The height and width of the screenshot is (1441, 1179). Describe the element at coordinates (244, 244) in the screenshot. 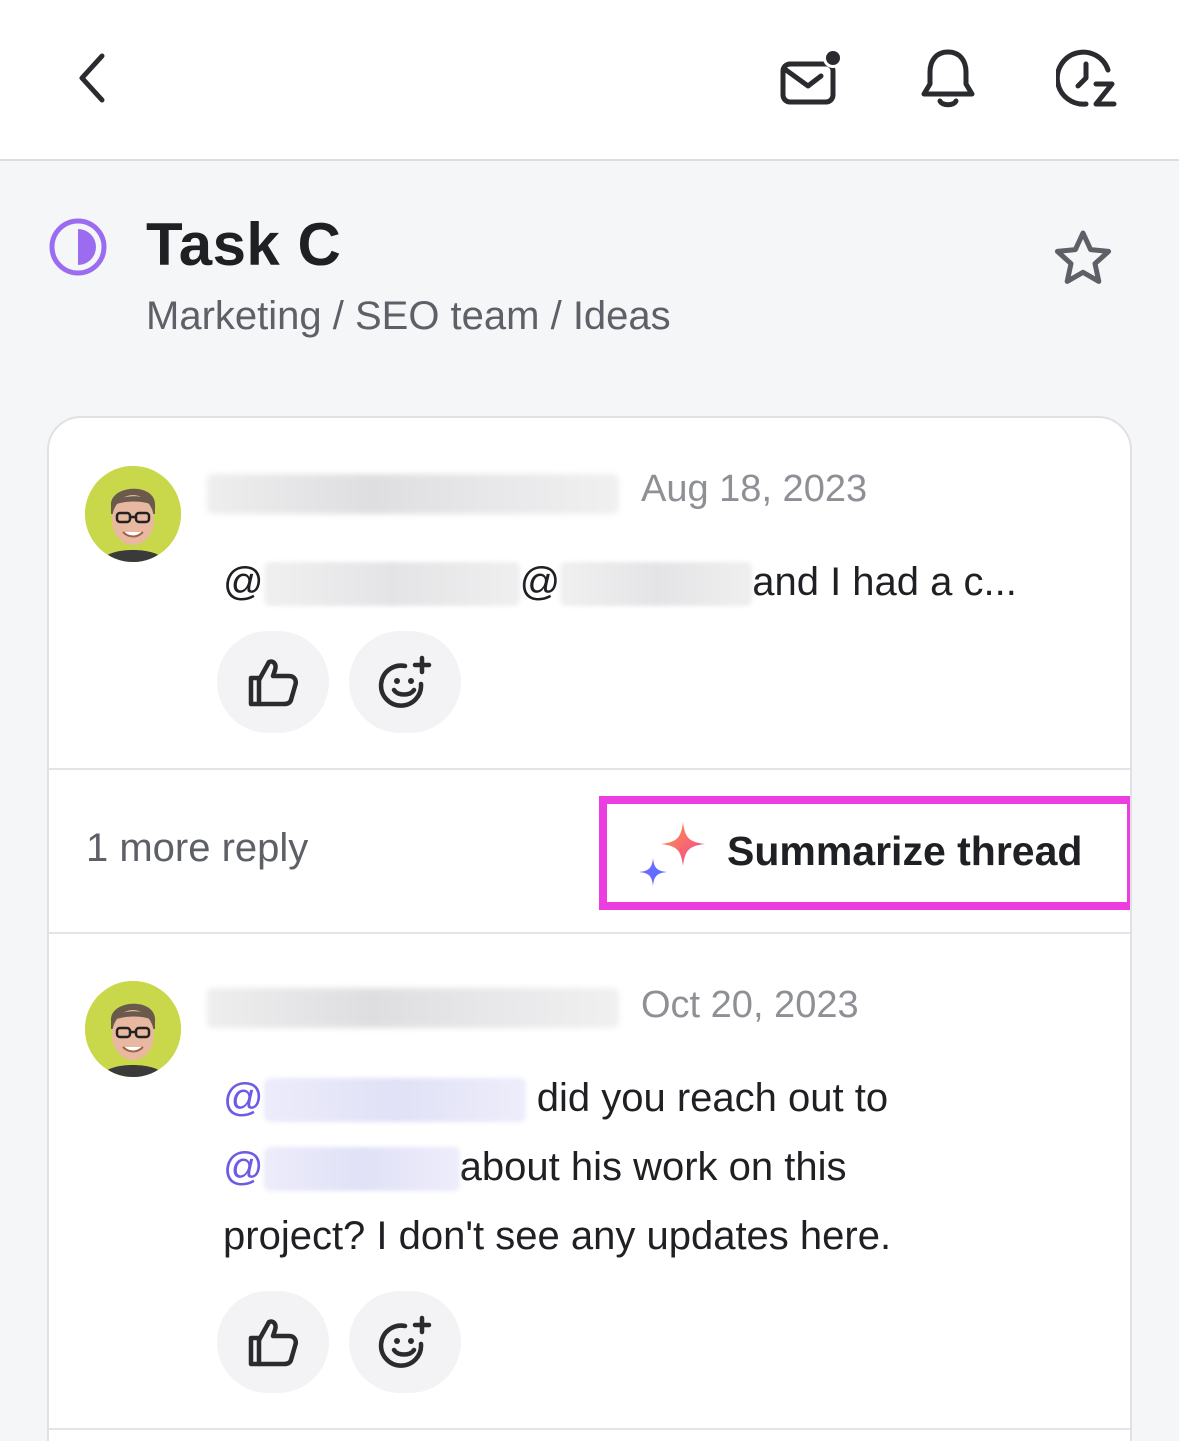

I see `task-title: Task C` at that location.